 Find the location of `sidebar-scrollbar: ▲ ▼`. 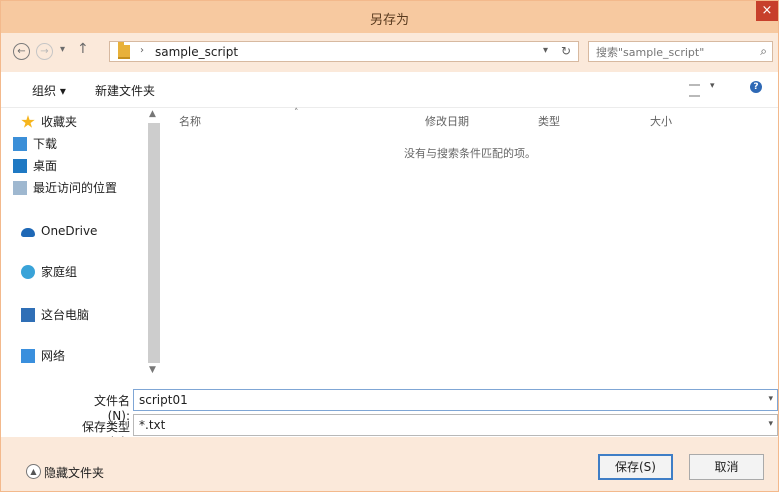

sidebar-scrollbar: ▲ ▼ is located at coordinates (154, 243).